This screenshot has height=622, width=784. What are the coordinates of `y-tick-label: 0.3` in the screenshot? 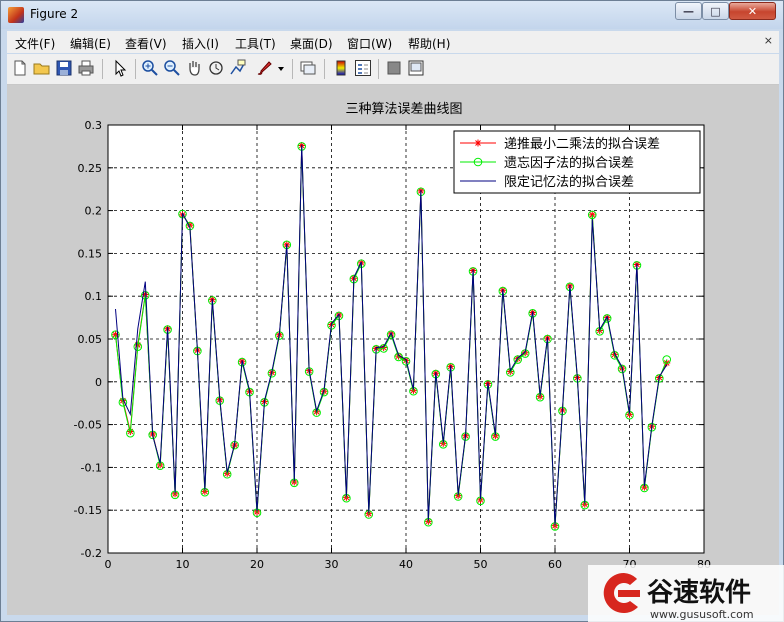 It's located at (94, 125).